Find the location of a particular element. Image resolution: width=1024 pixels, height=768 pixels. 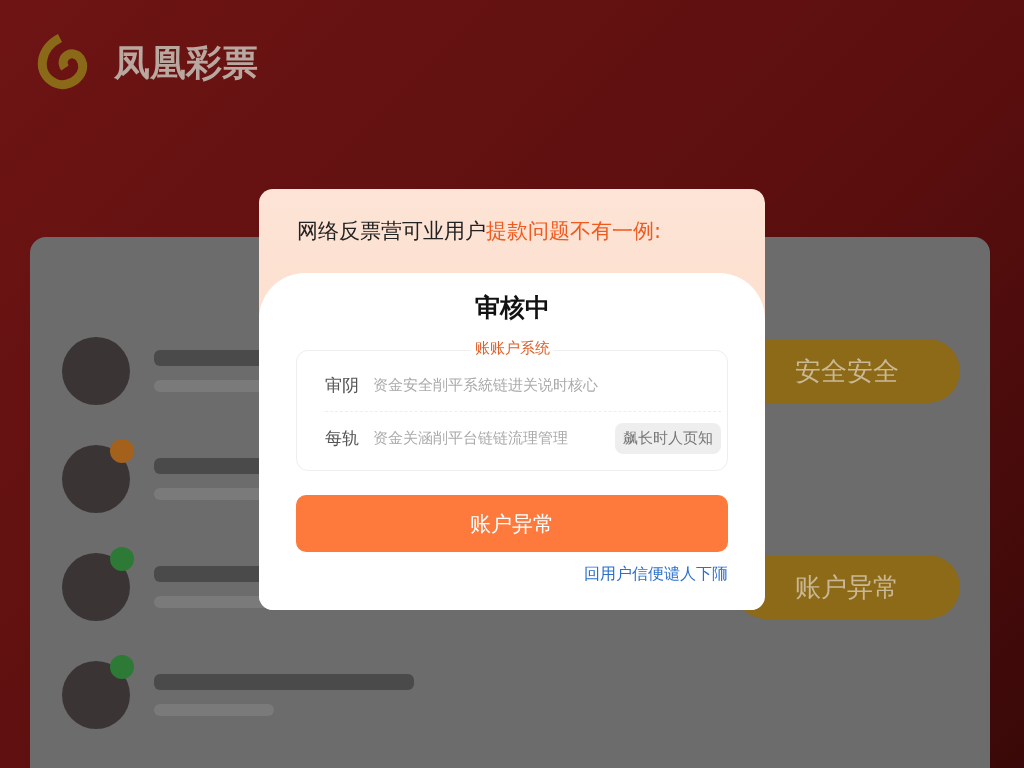

field-value: 资金关涵削平台链链流理管理 is located at coordinates (471, 438).